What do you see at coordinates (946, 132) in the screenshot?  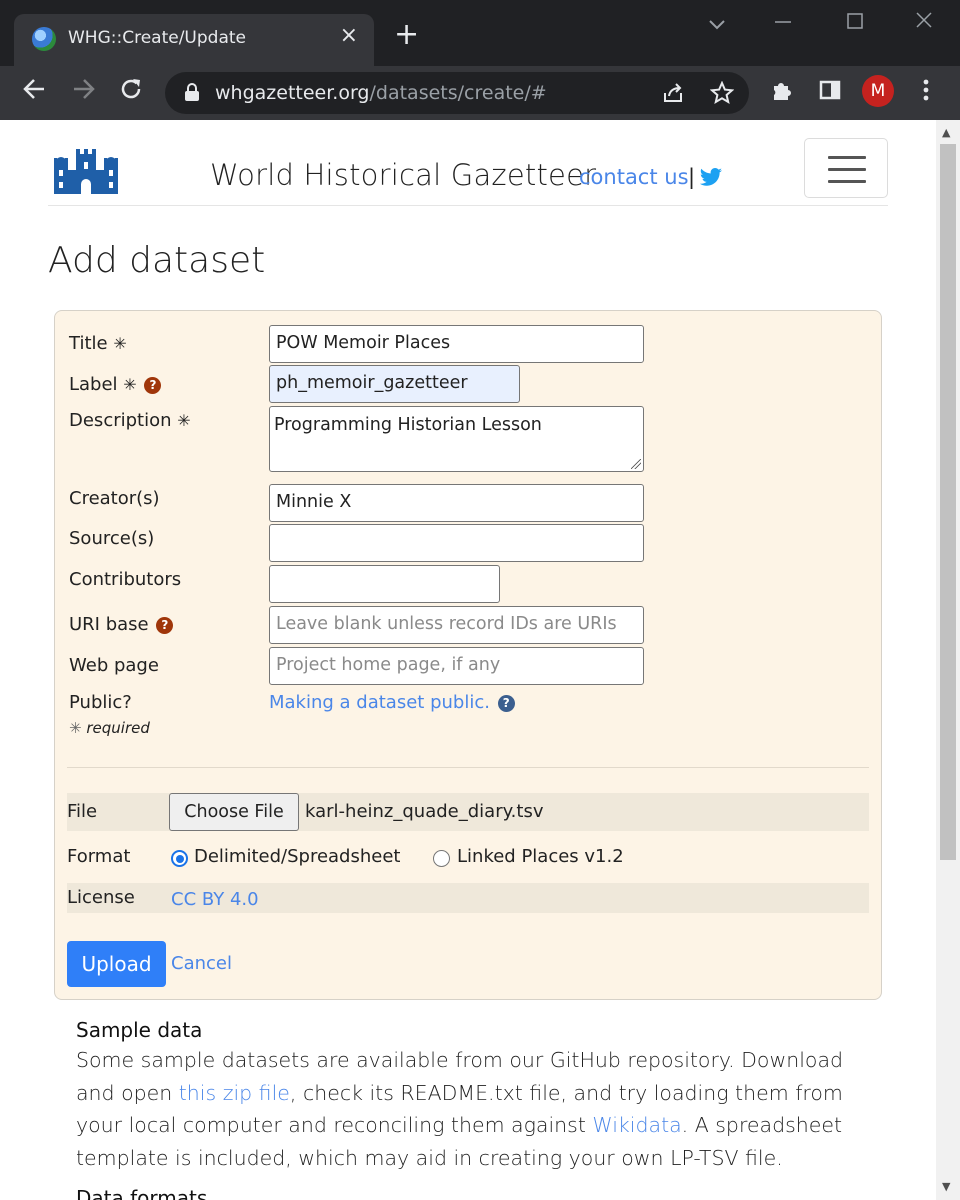 I see `scroll-up-arrow-icon: ▲` at bounding box center [946, 132].